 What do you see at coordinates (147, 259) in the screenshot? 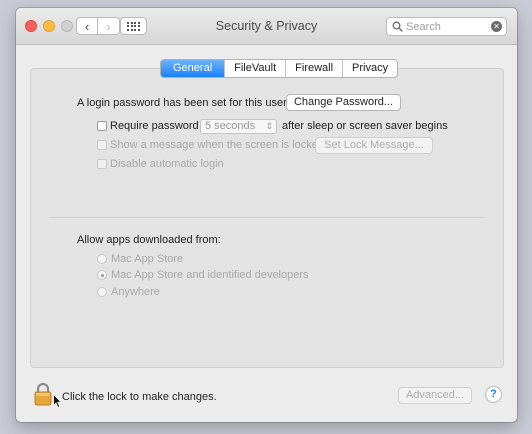
I see `radio-mac-app-store-label: Mac App Store` at bounding box center [147, 259].